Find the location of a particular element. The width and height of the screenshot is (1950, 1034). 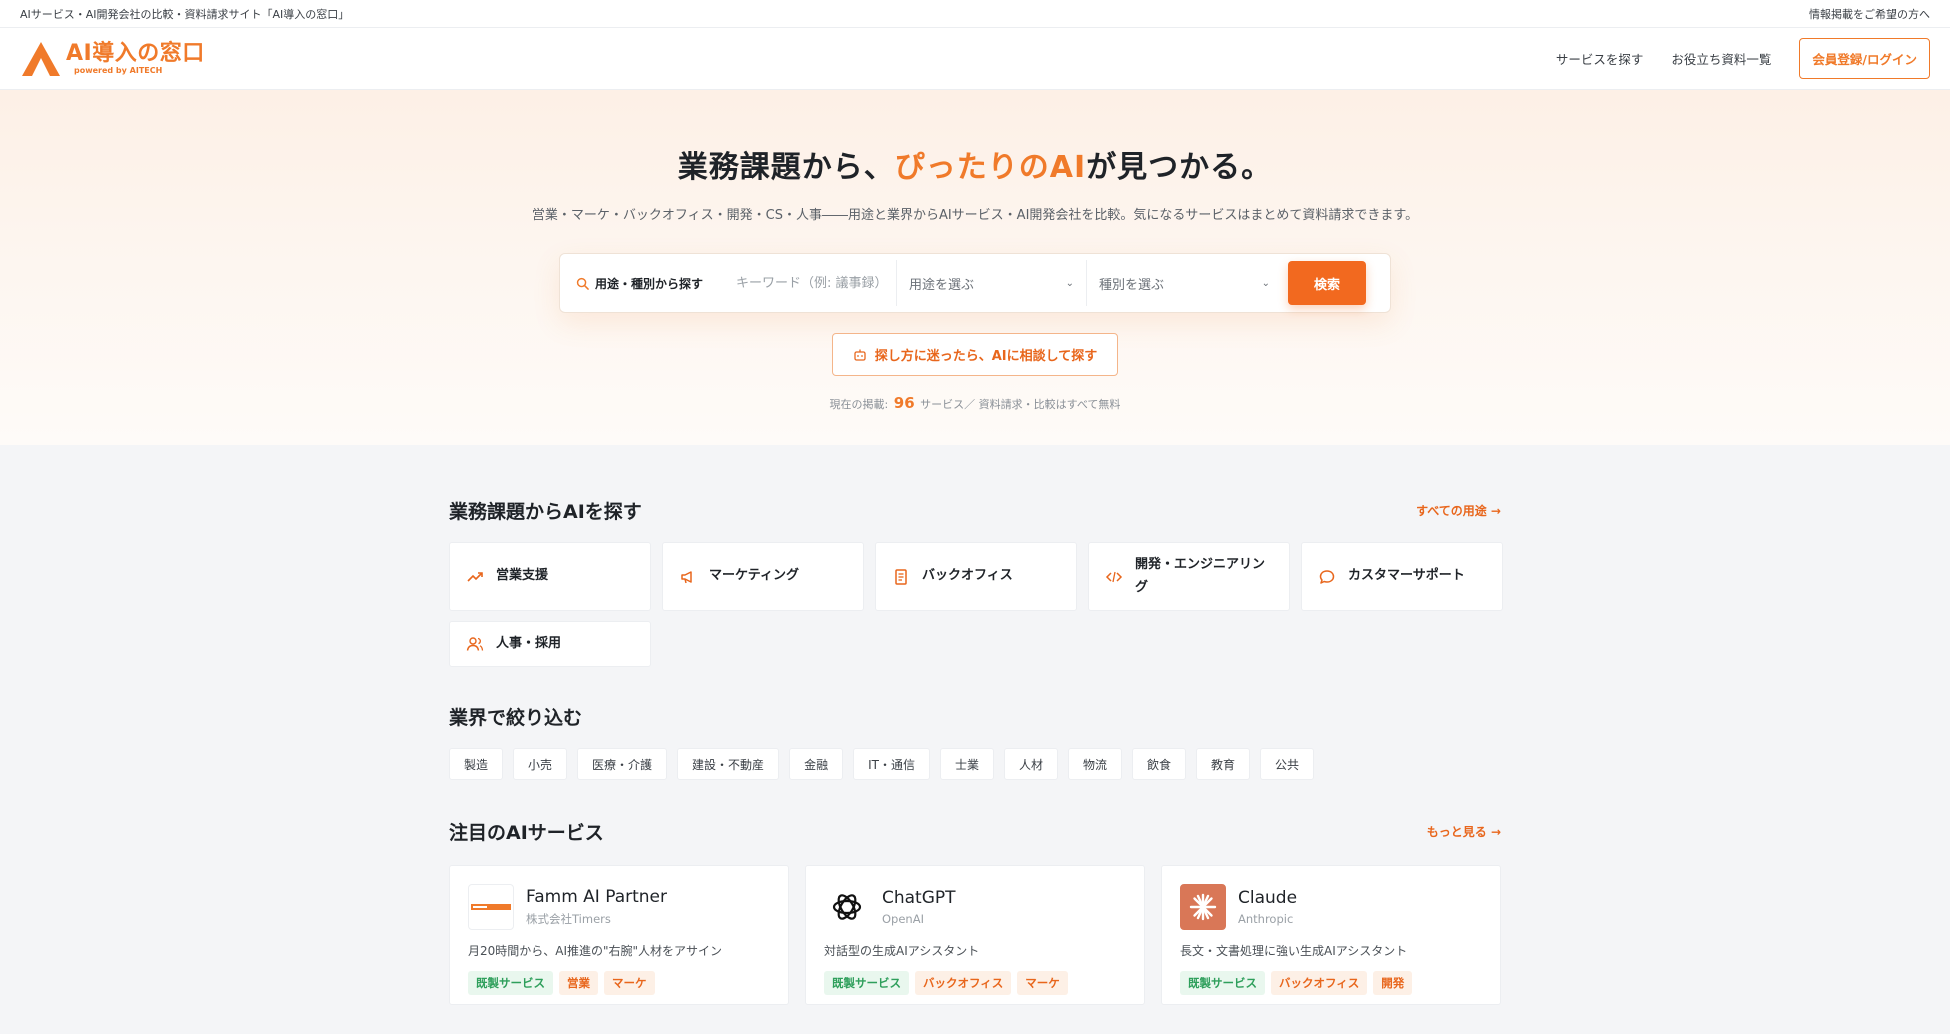

hero-title-accent: ぴったりのAI is located at coordinates (990, 167).